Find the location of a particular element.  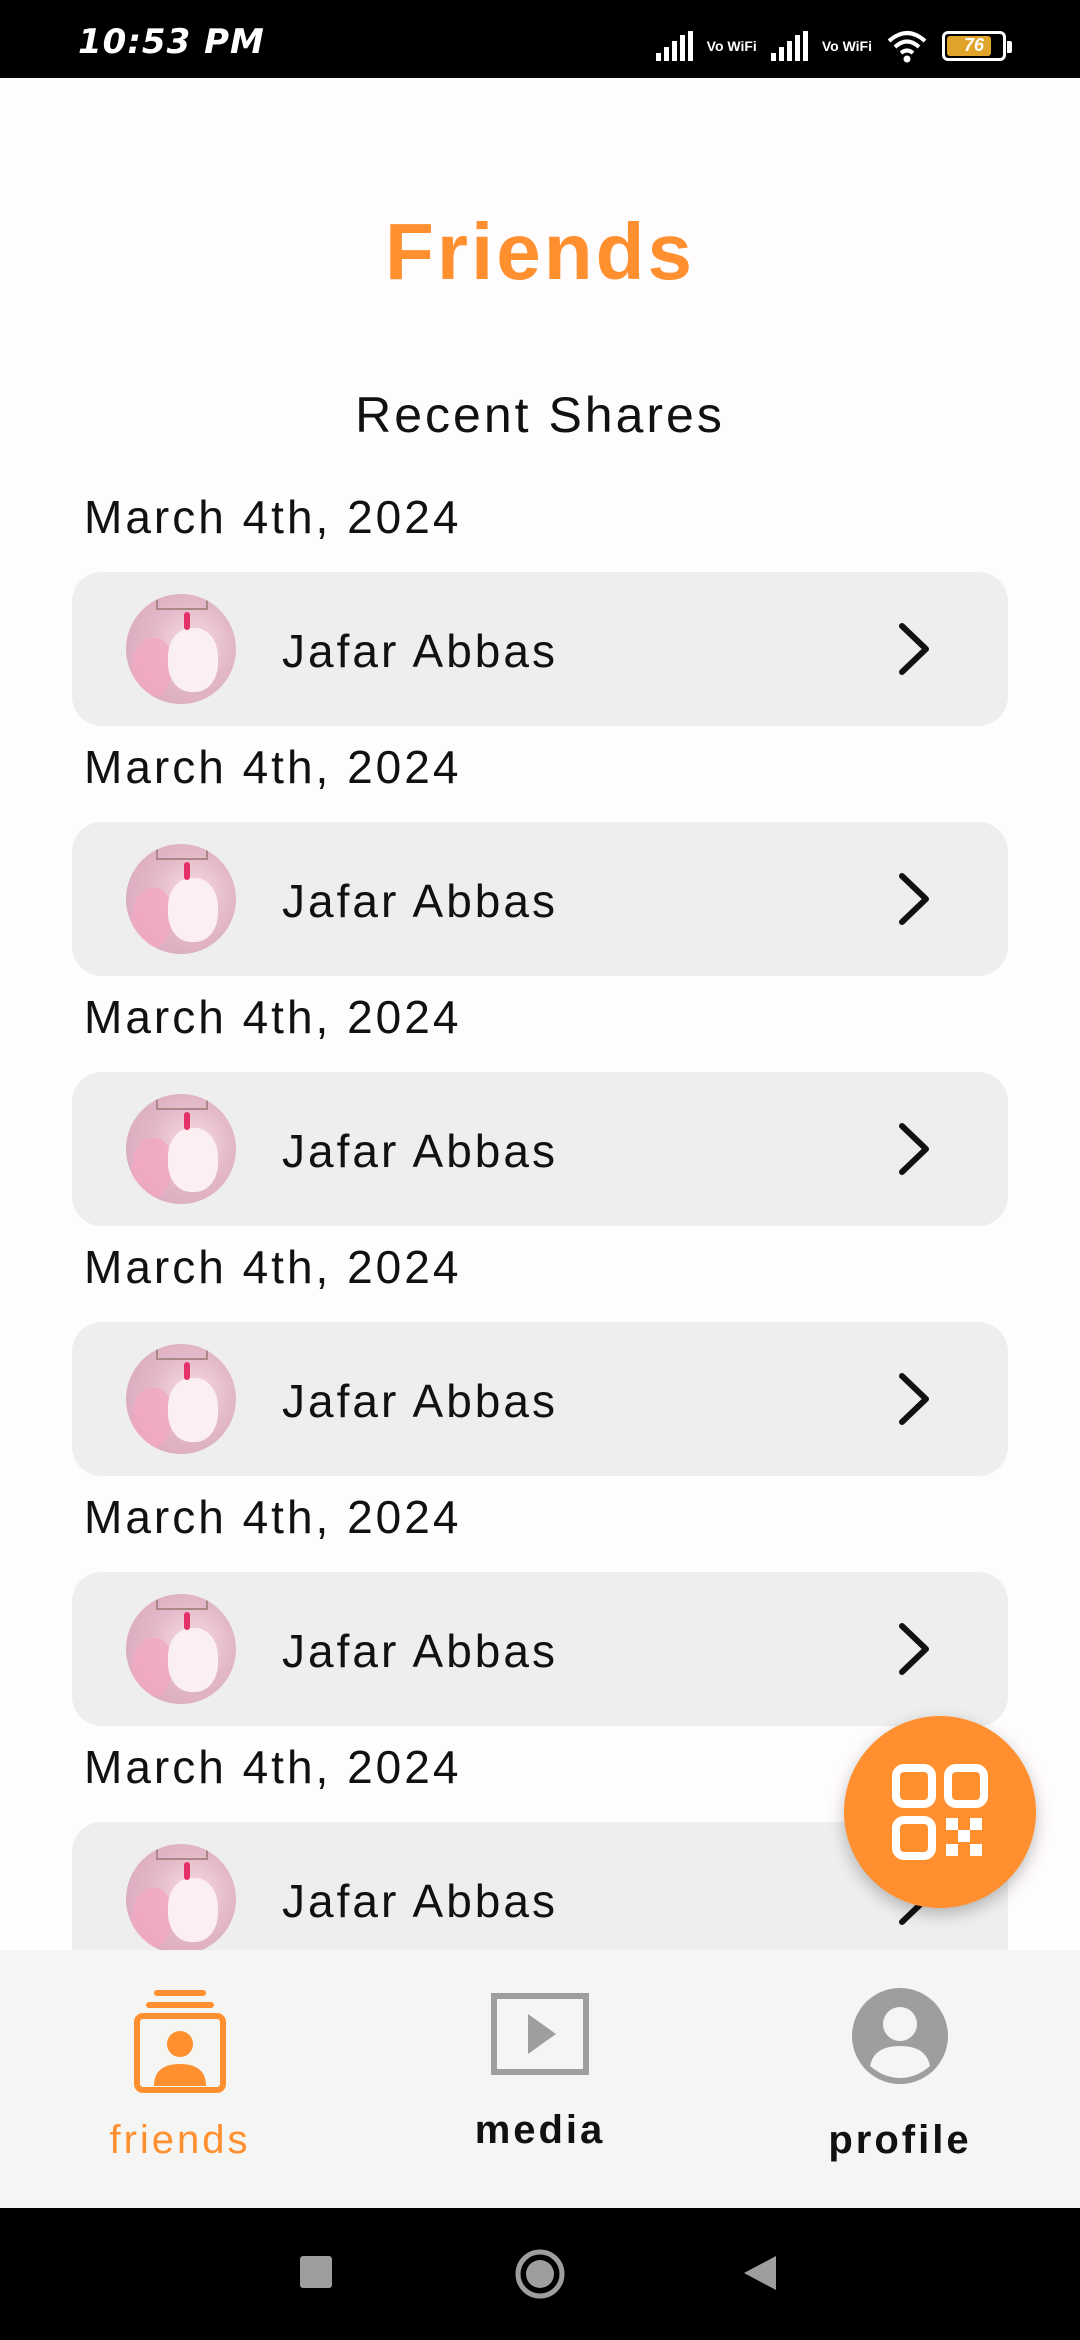

wifi-icon is located at coordinates (907, 47).